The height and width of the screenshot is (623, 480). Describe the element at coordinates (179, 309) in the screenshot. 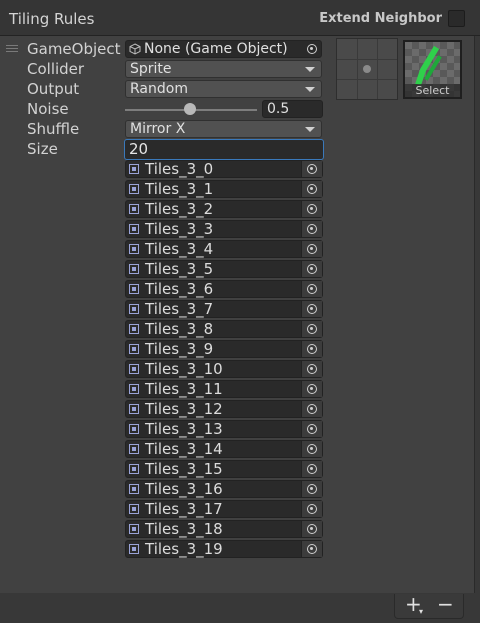

I see `sprite-name: Tiles_3_7` at that location.